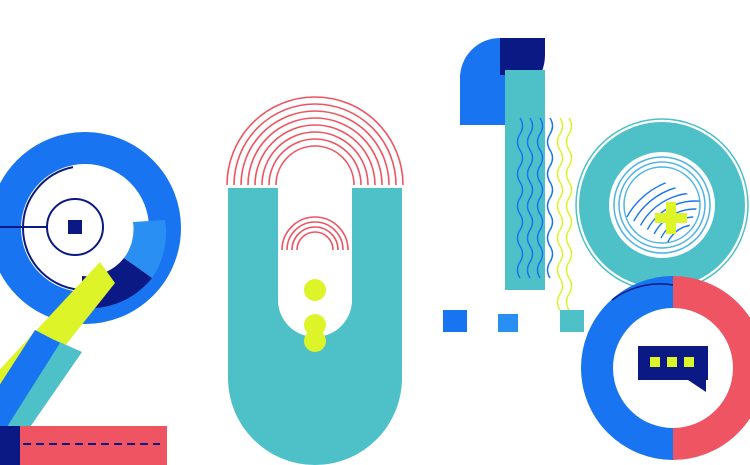 This screenshot has height=465, width=750. Describe the element at coordinates (10, 445) in the screenshot. I see `two-base-navy` at that location.